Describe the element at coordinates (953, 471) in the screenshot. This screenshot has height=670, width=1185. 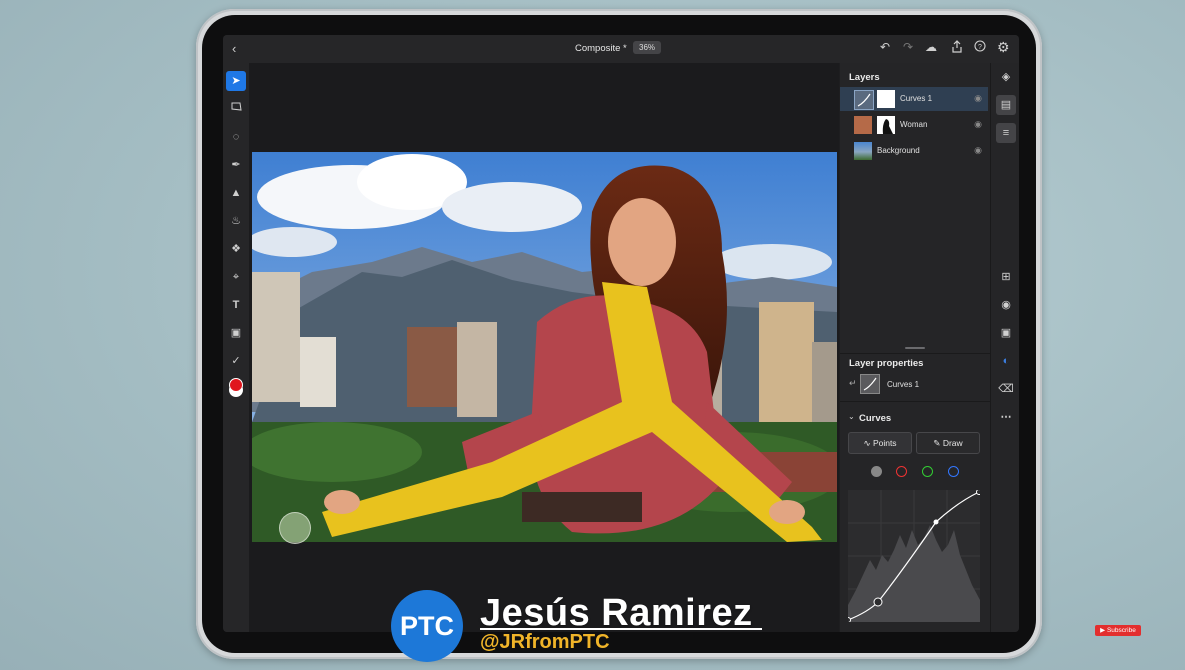
I see `blue-channel-button` at that location.